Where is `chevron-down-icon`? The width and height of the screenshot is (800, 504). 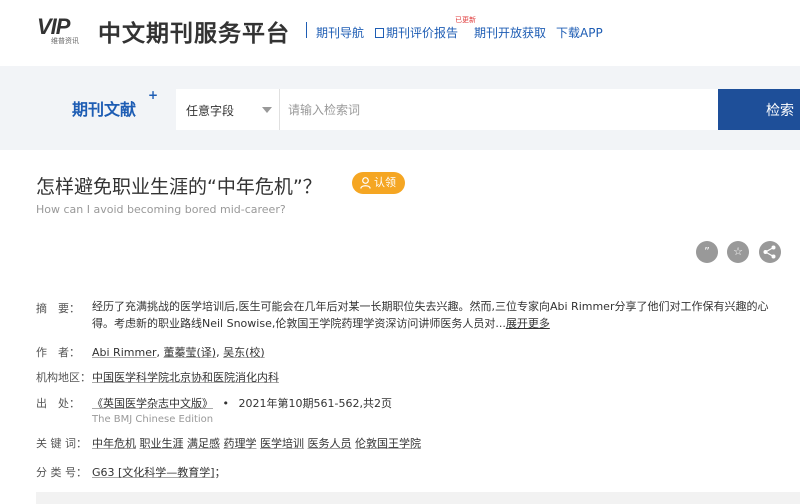 chevron-down-icon is located at coordinates (267, 110).